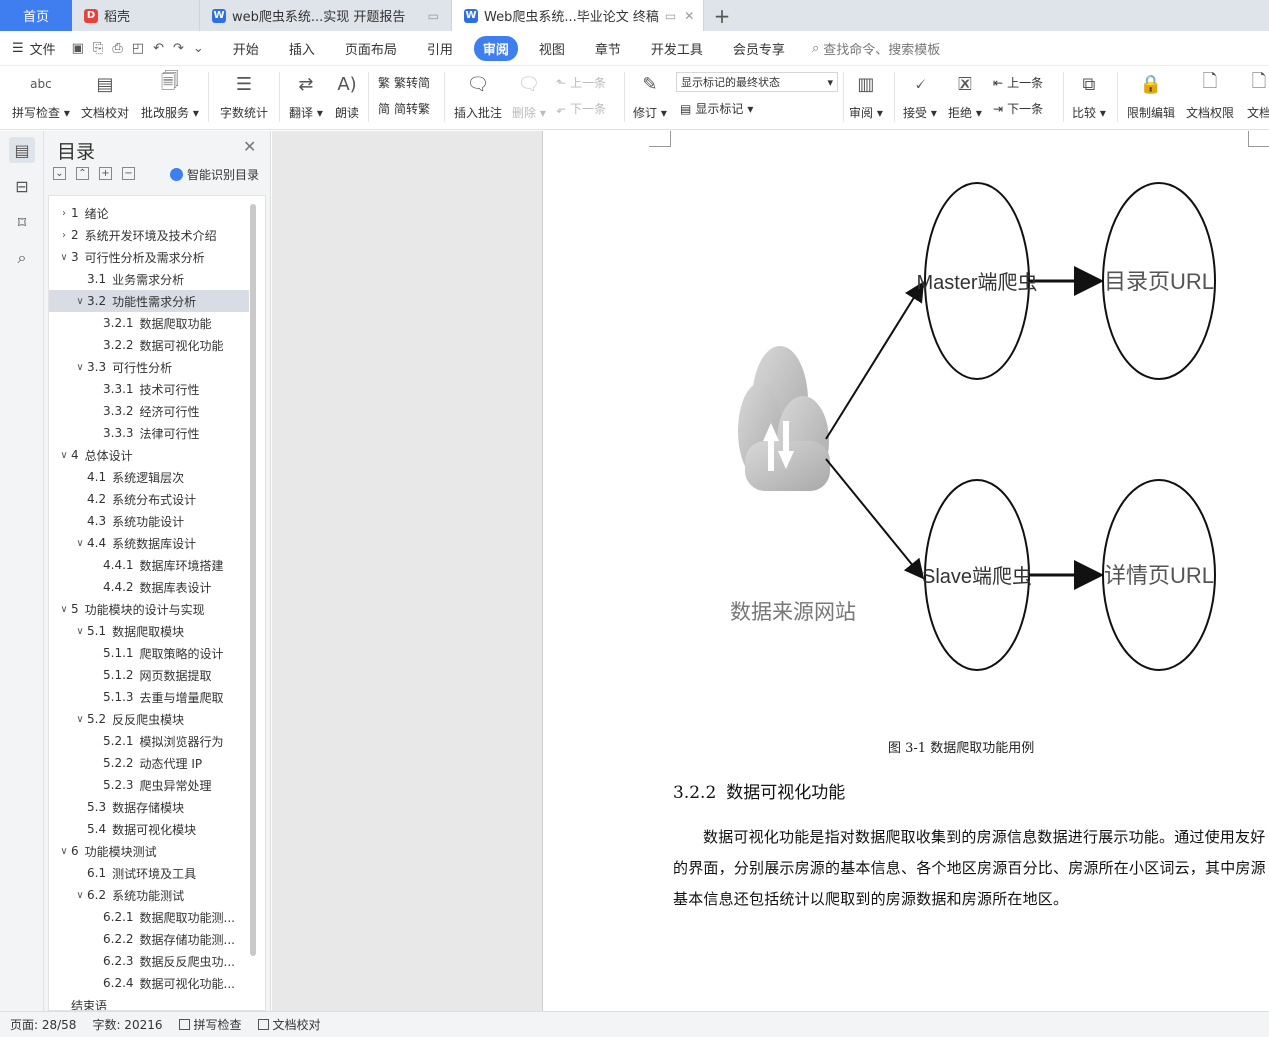  Describe the element at coordinates (581, 82) in the screenshot. I see `prev-comment-button: ⬑ 上一条` at that location.